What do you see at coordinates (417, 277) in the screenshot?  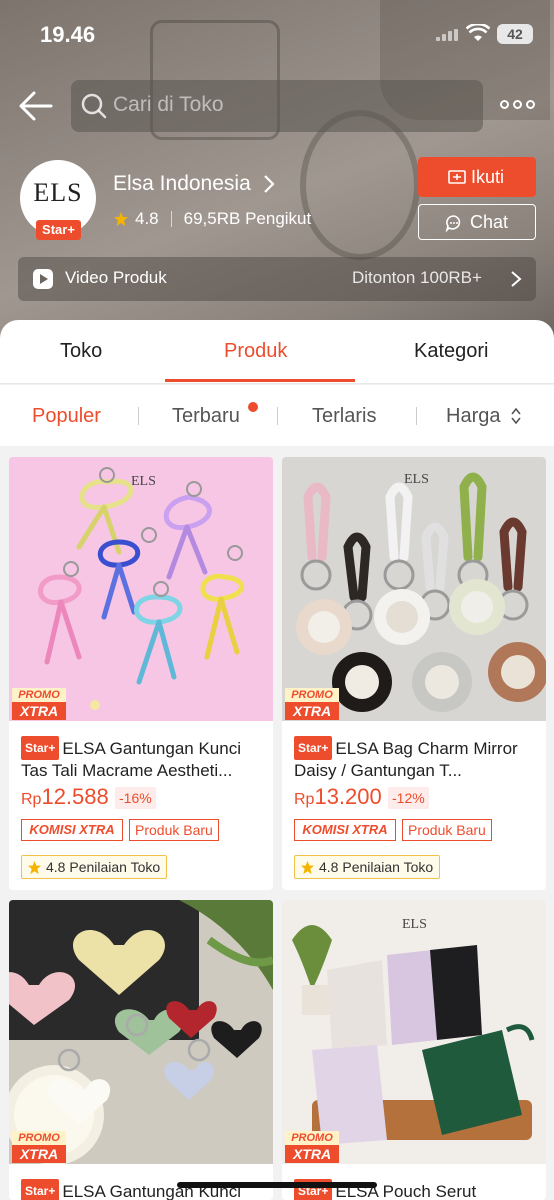 I see `video-views: Ditonton 100RB+` at bounding box center [417, 277].